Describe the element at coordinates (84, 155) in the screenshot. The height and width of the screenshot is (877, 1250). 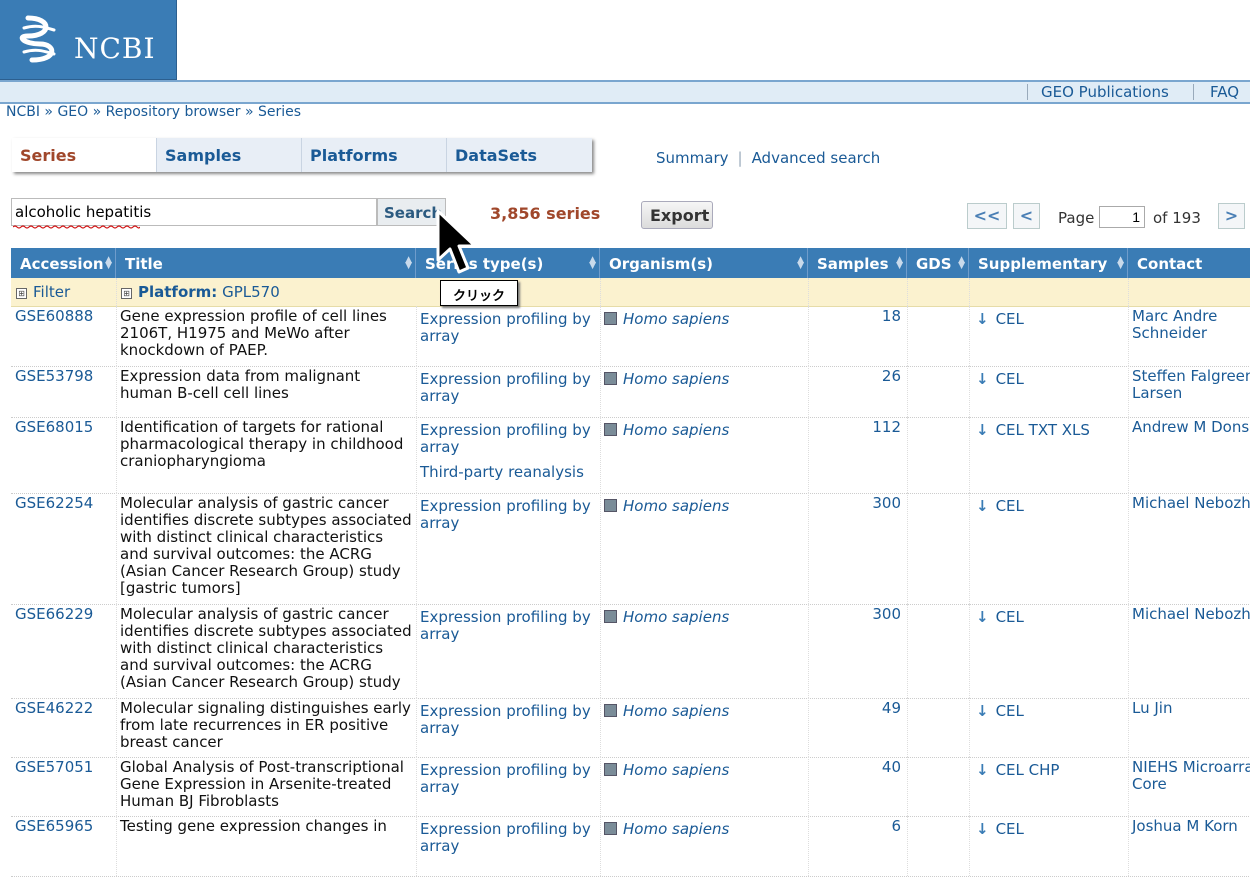
I see `tab-series: Series` at that location.